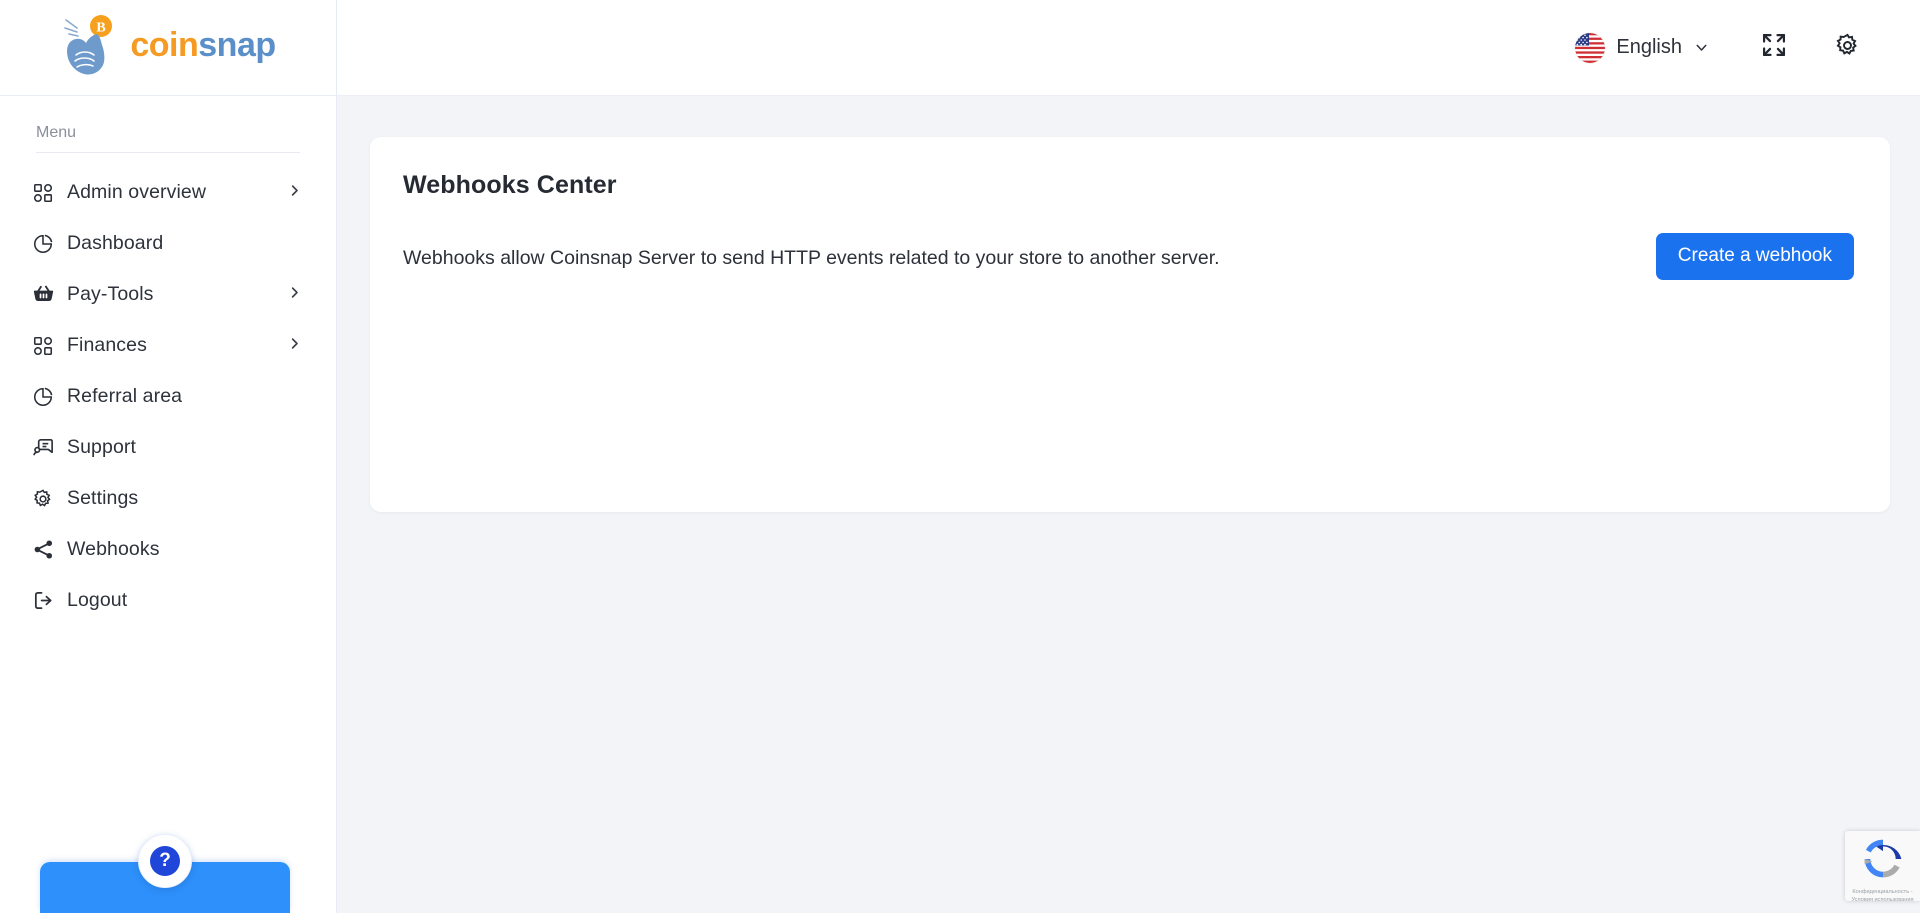 This screenshot has height=913, width=1920. What do you see at coordinates (97, 600) in the screenshot?
I see `sidebar-item-label: Logout` at bounding box center [97, 600].